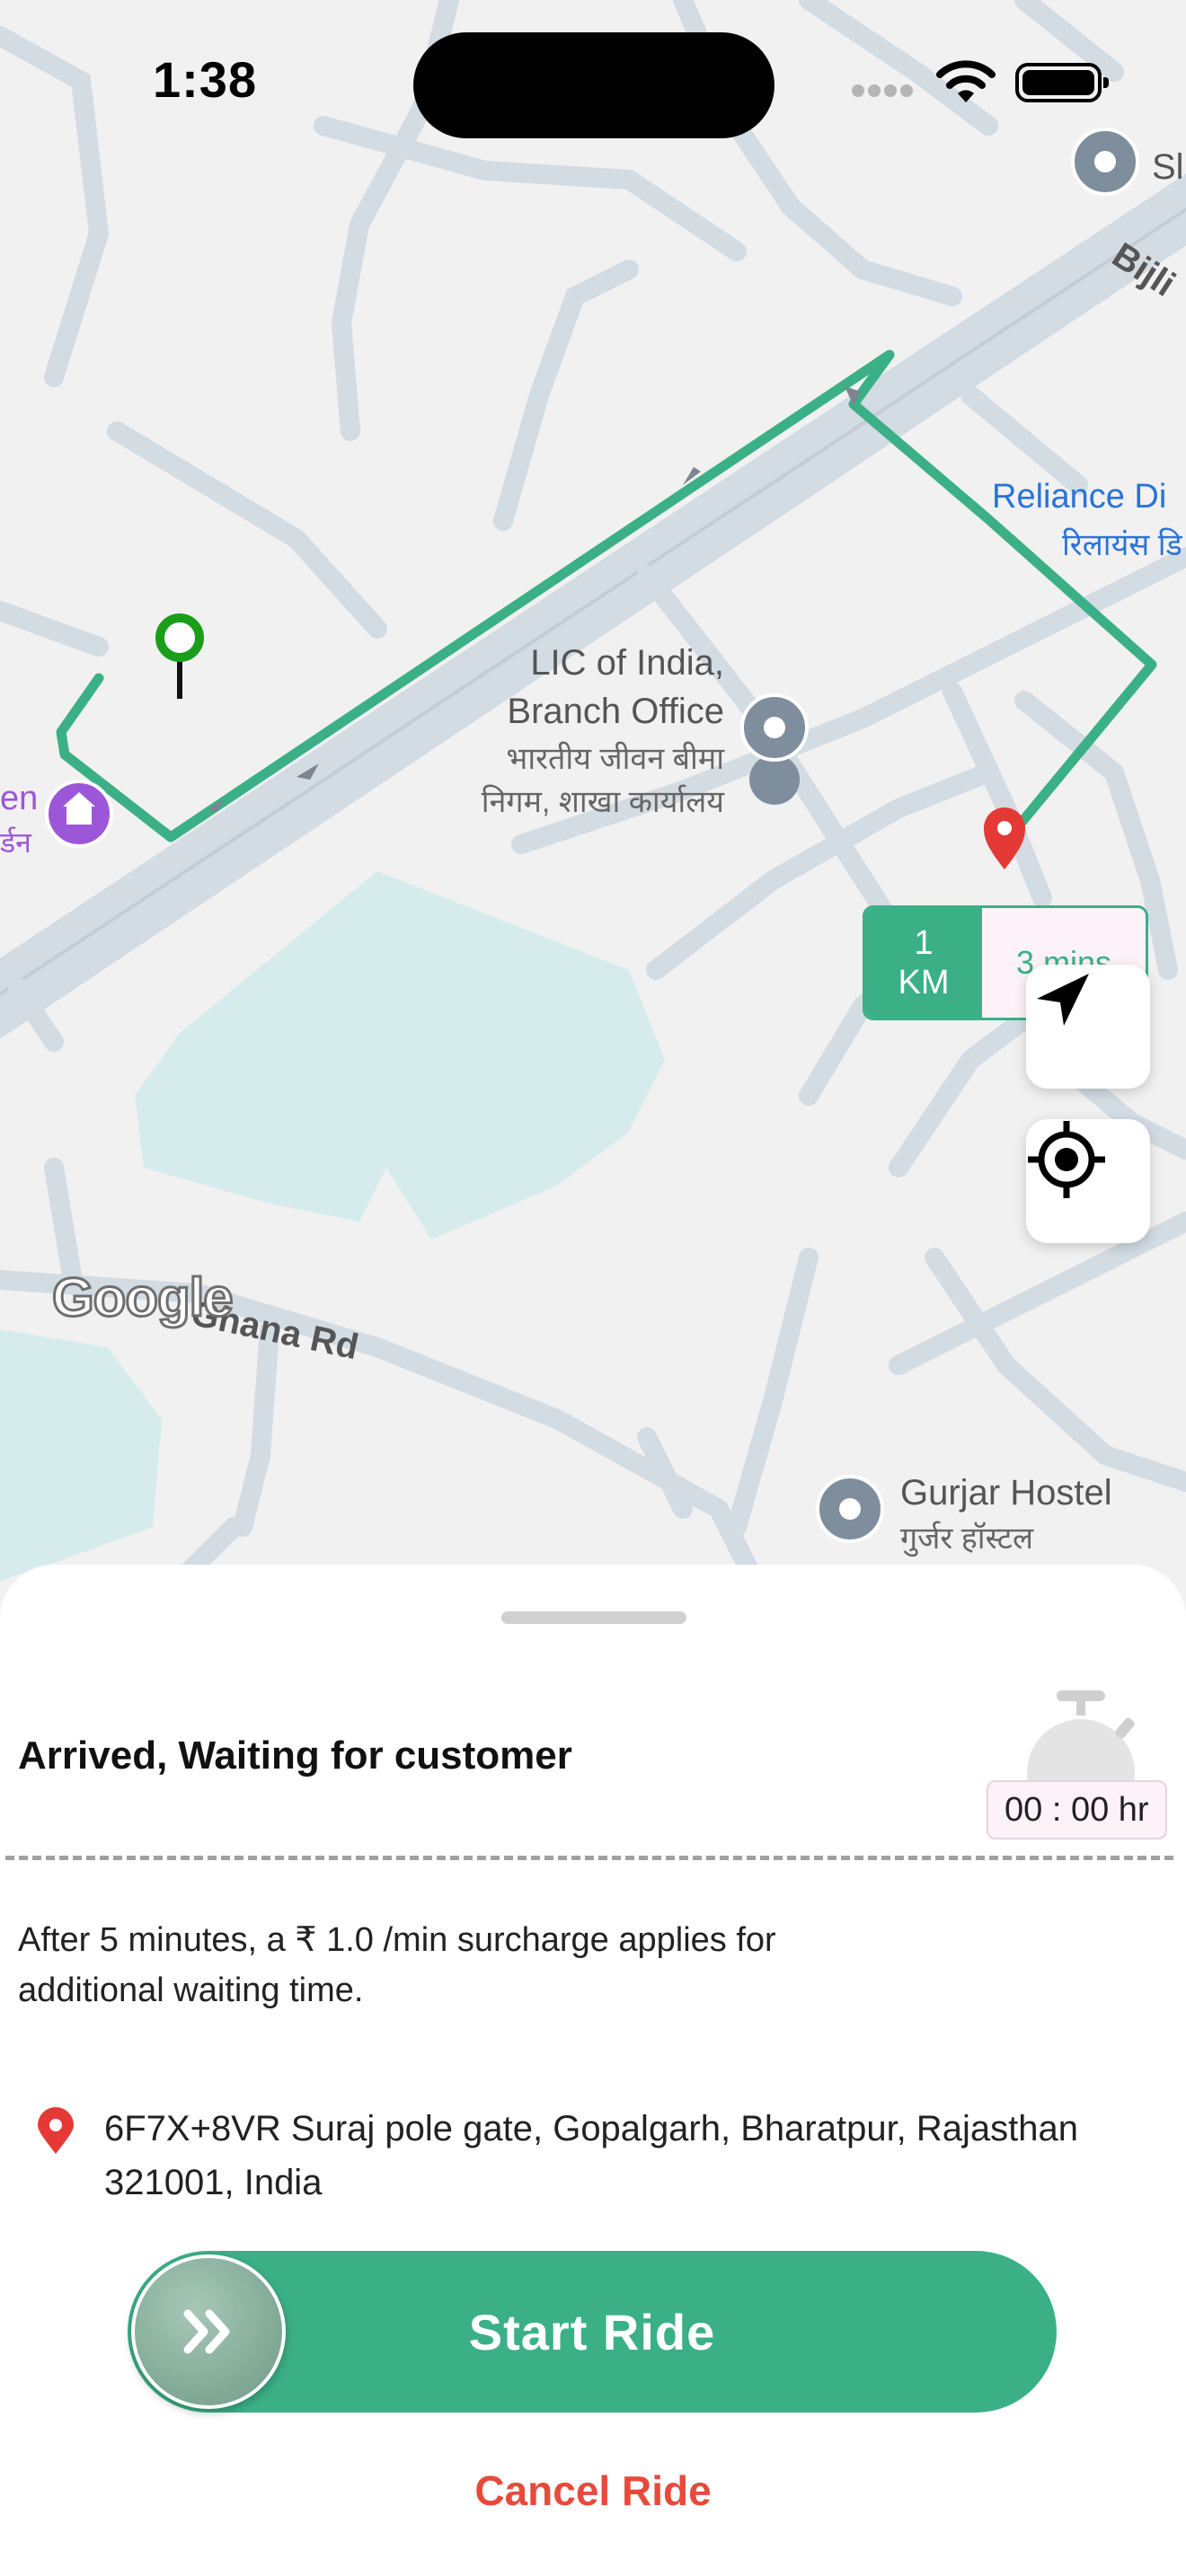  Describe the element at coordinates (966, 1539) in the screenshot. I see `poi-label-gurjar-hi: गुर्जर हॉस्टल` at that location.